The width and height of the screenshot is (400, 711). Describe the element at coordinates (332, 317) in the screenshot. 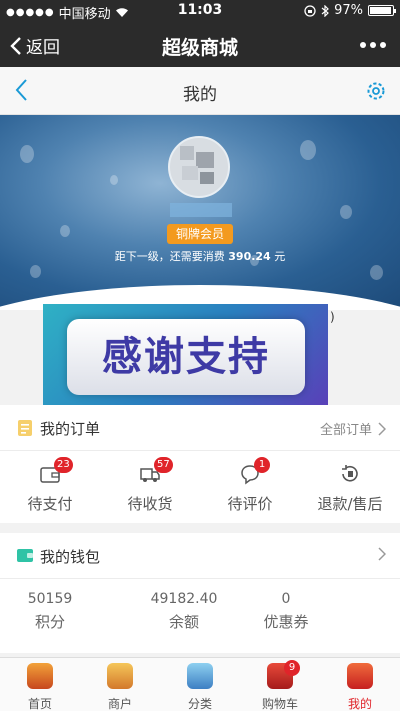

I see `support-edge-mark: )` at that location.